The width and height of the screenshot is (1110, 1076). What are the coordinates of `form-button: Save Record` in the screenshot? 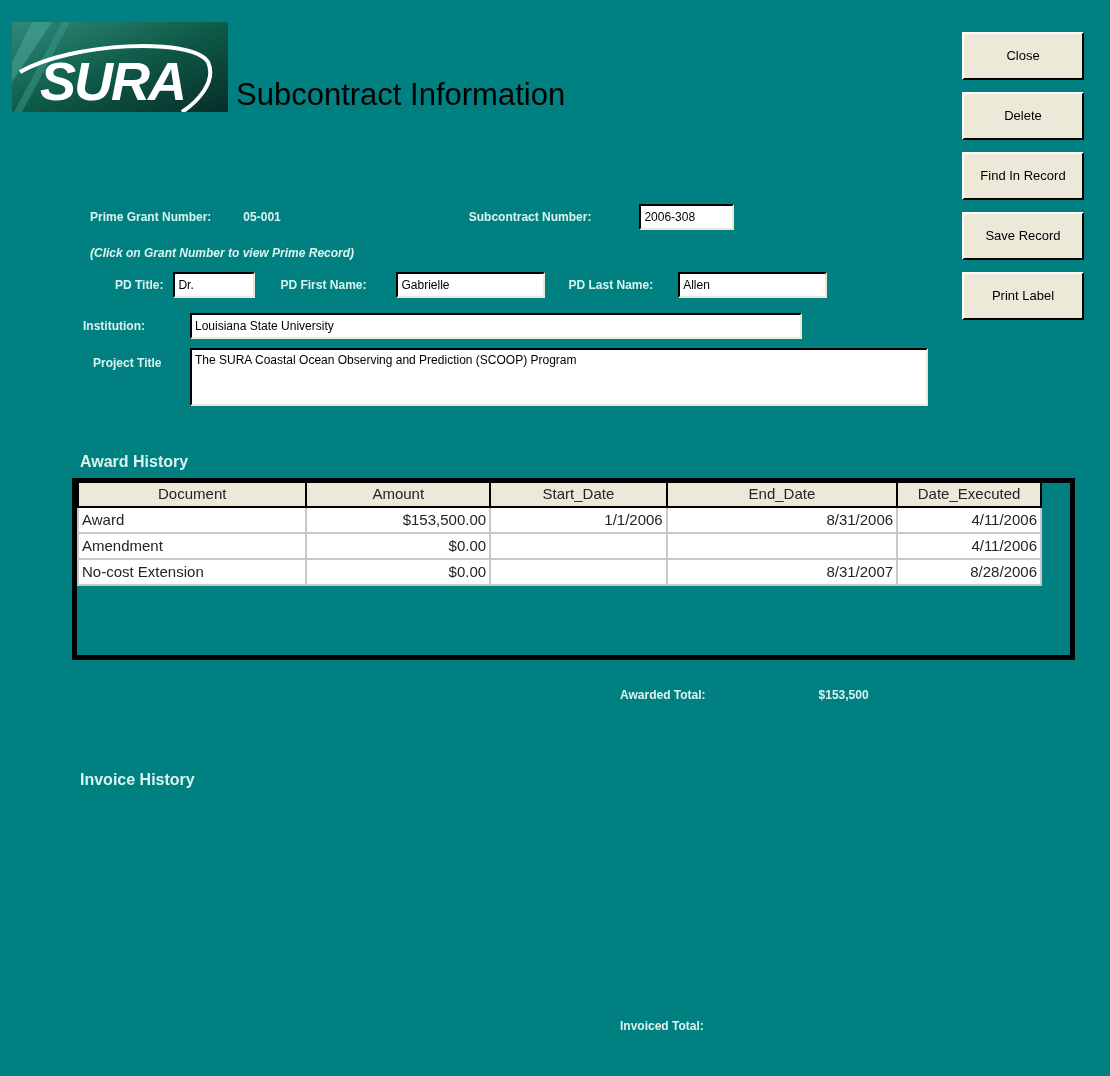 It's located at (1023, 236).